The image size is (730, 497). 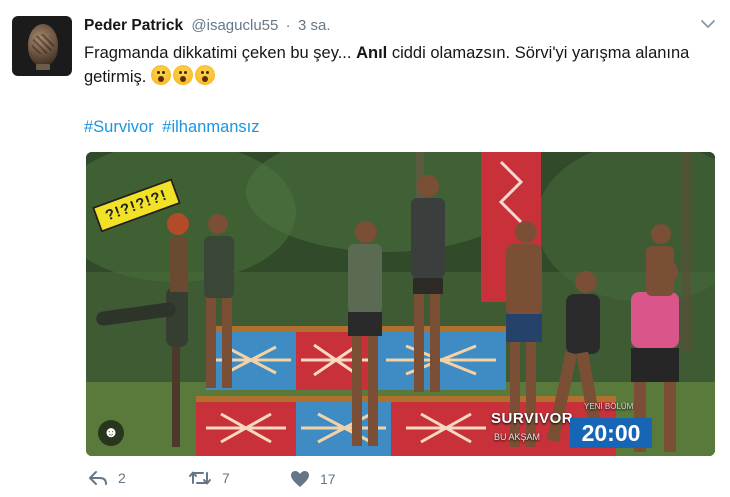 What do you see at coordinates (372, 53) in the screenshot?
I see `bold-name: Anıl` at bounding box center [372, 53].